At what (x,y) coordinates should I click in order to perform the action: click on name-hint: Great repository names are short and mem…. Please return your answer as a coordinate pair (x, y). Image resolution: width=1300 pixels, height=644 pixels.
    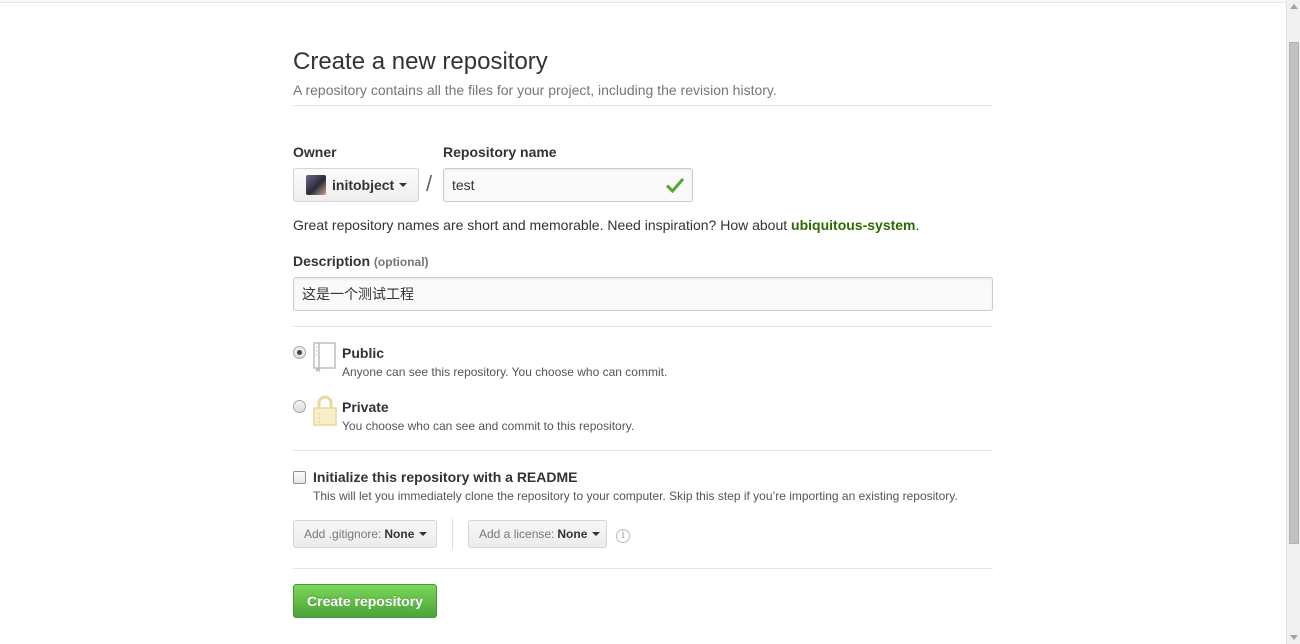
    Looking at the image, I should click on (606, 225).